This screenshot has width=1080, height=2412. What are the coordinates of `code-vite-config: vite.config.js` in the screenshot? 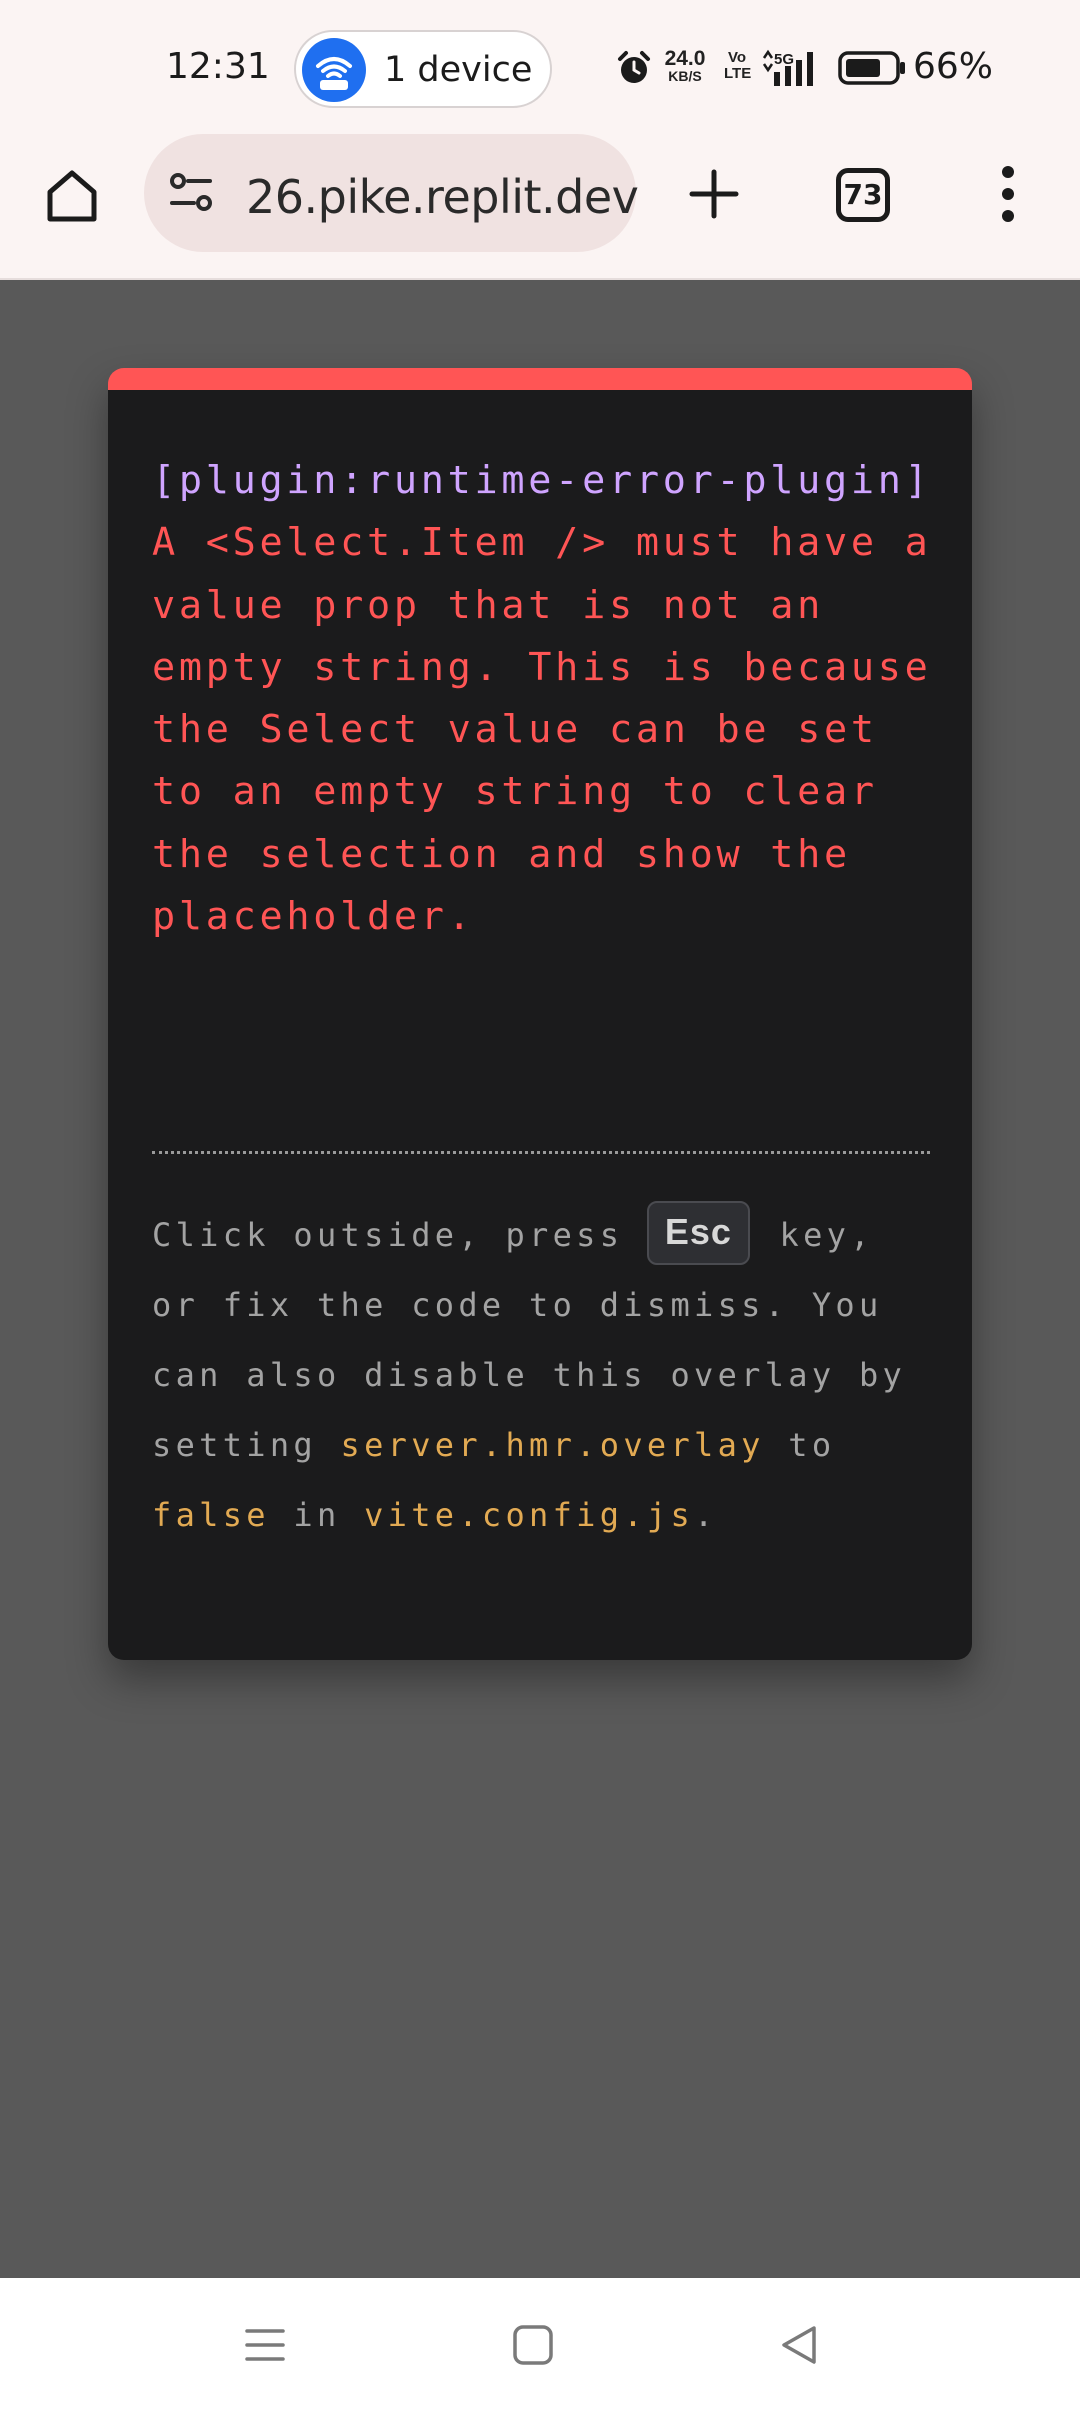 It's located at (529, 1515).